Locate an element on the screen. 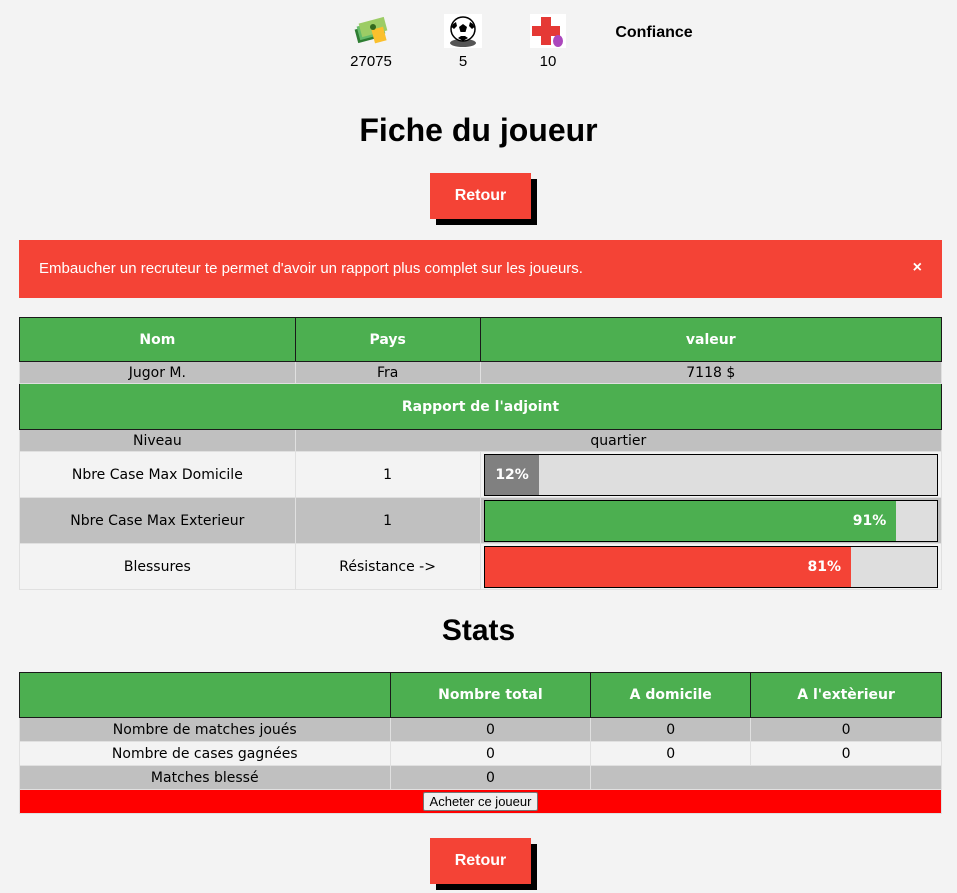 The height and width of the screenshot is (893, 957). report-value: Résistance -> is located at coordinates (387, 566).